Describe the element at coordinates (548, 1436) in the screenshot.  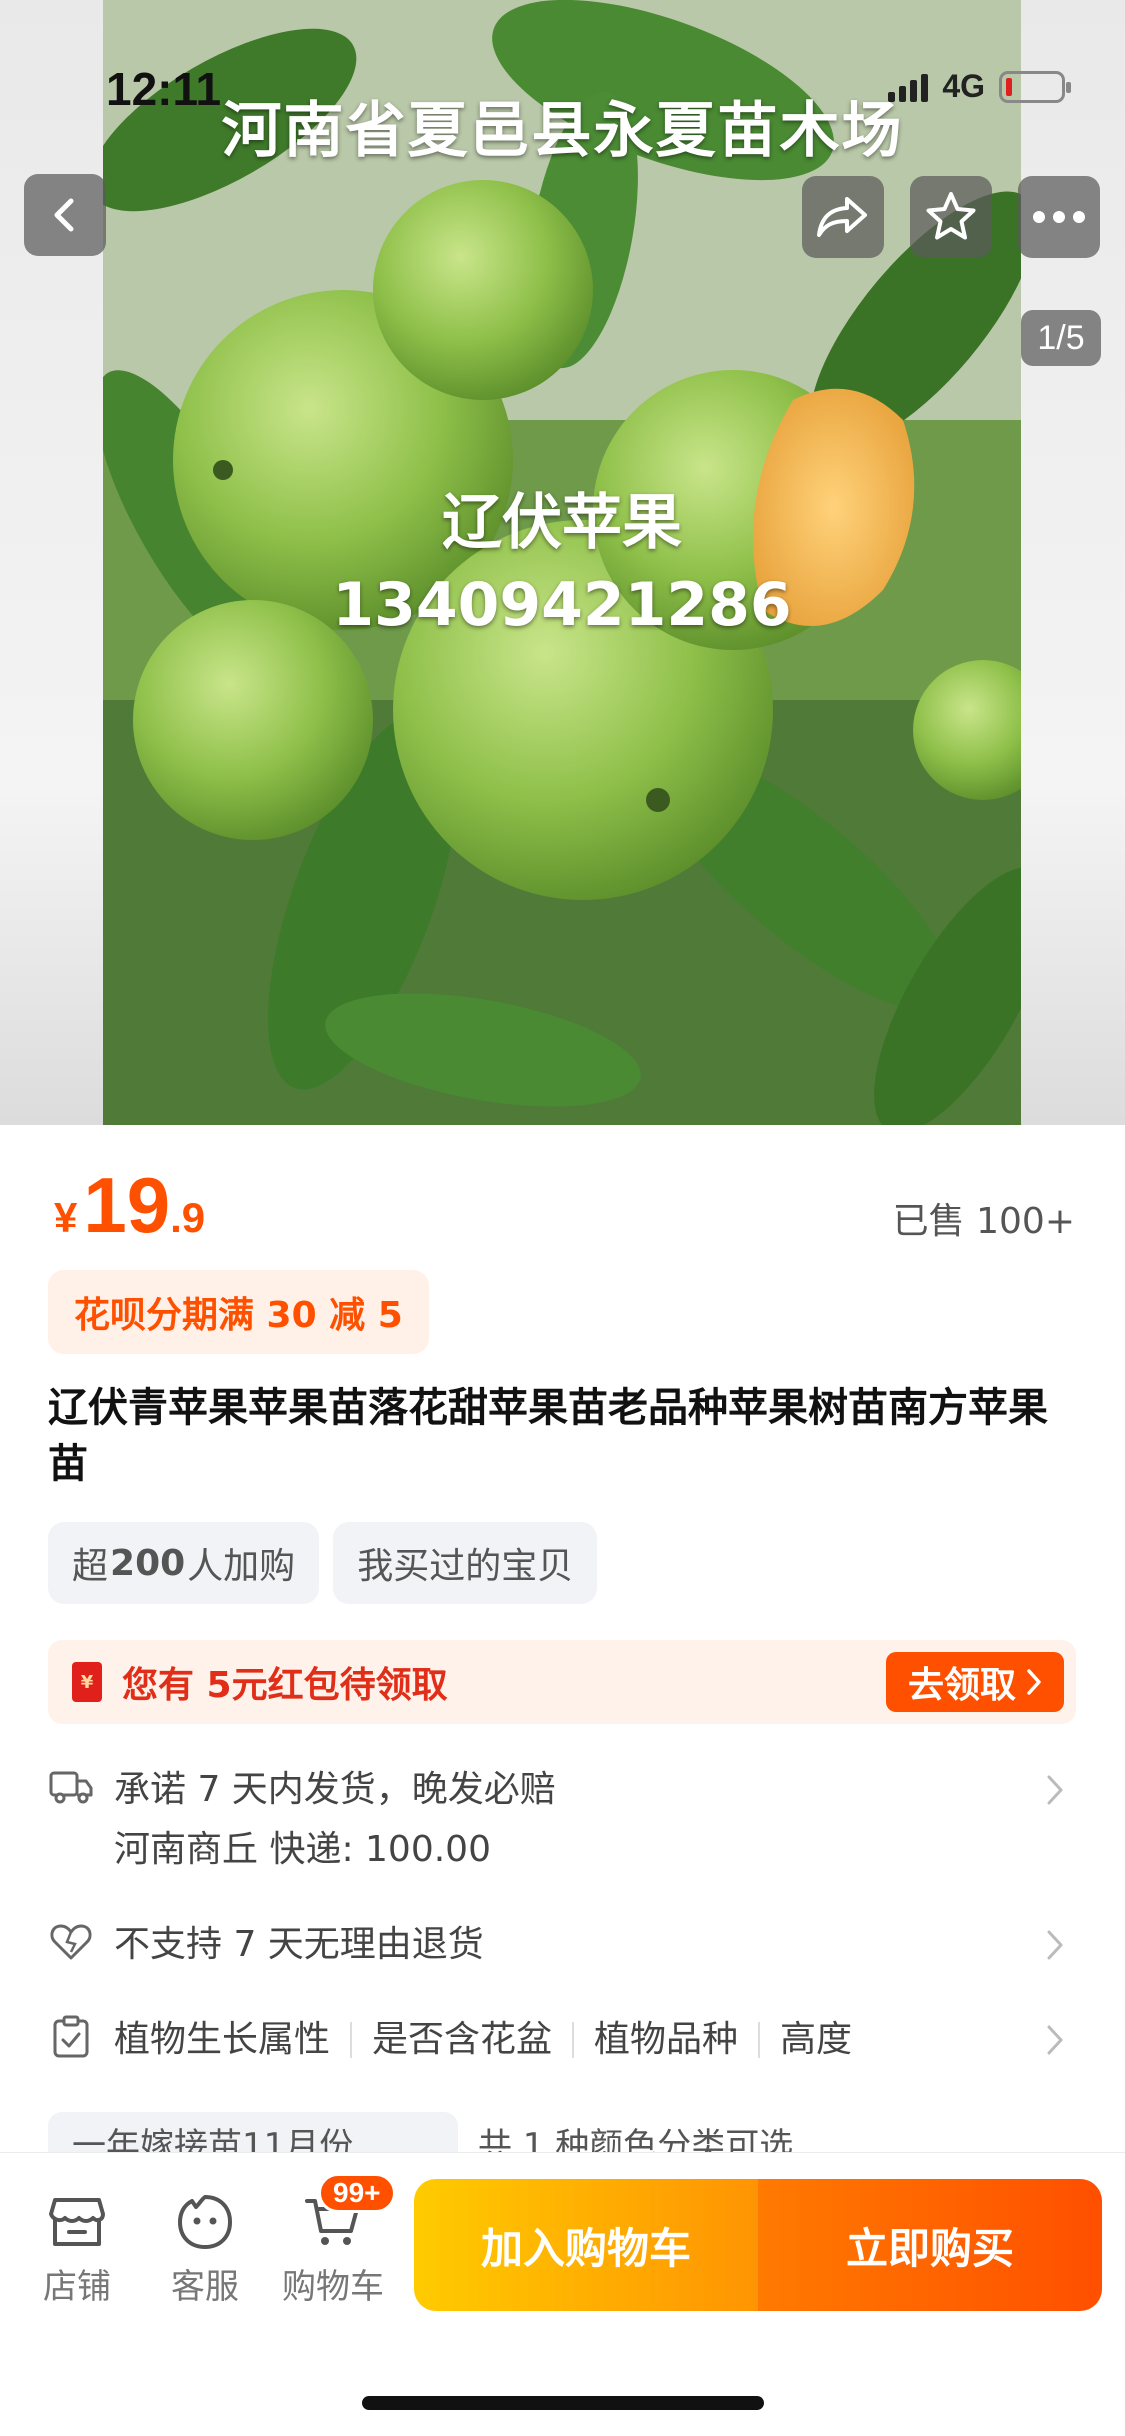
I see `product-title: 辽伏青苹果苹果苗落花甜苹果苗老品种苹果树苗南方苹果苗` at that location.